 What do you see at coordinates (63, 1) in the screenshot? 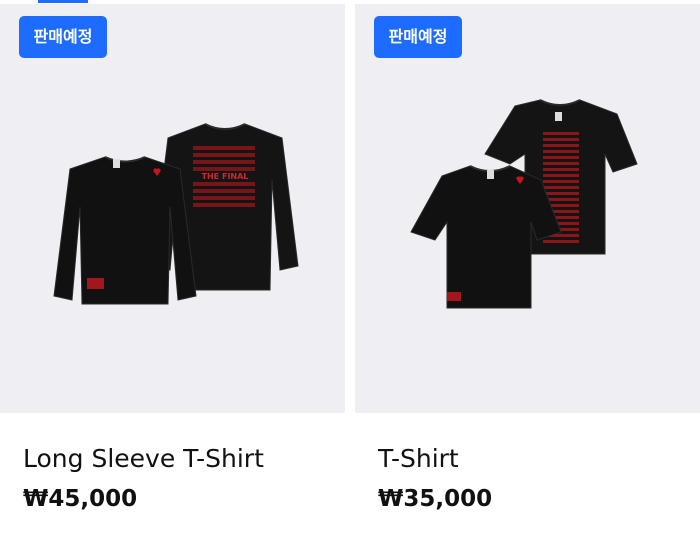
I see `active-tab-indicator` at bounding box center [63, 1].